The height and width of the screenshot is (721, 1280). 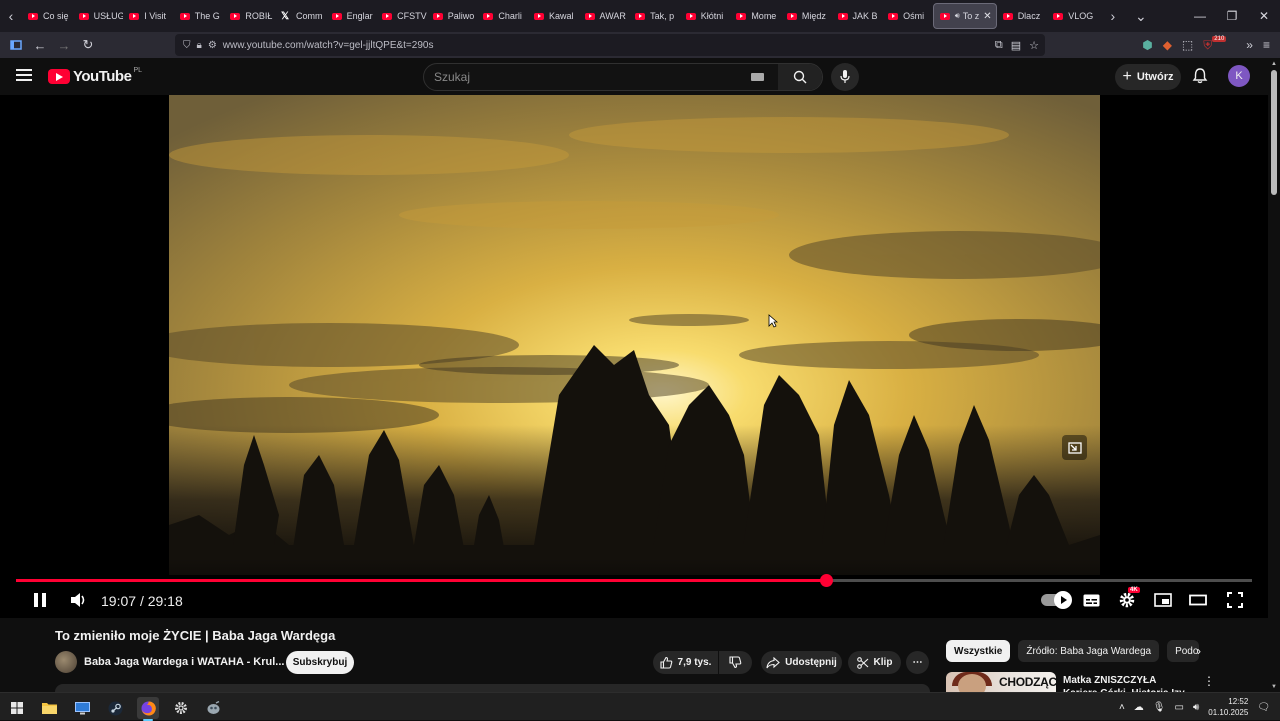 I want to click on restore-icon: ❐, so click(x=1232, y=16).